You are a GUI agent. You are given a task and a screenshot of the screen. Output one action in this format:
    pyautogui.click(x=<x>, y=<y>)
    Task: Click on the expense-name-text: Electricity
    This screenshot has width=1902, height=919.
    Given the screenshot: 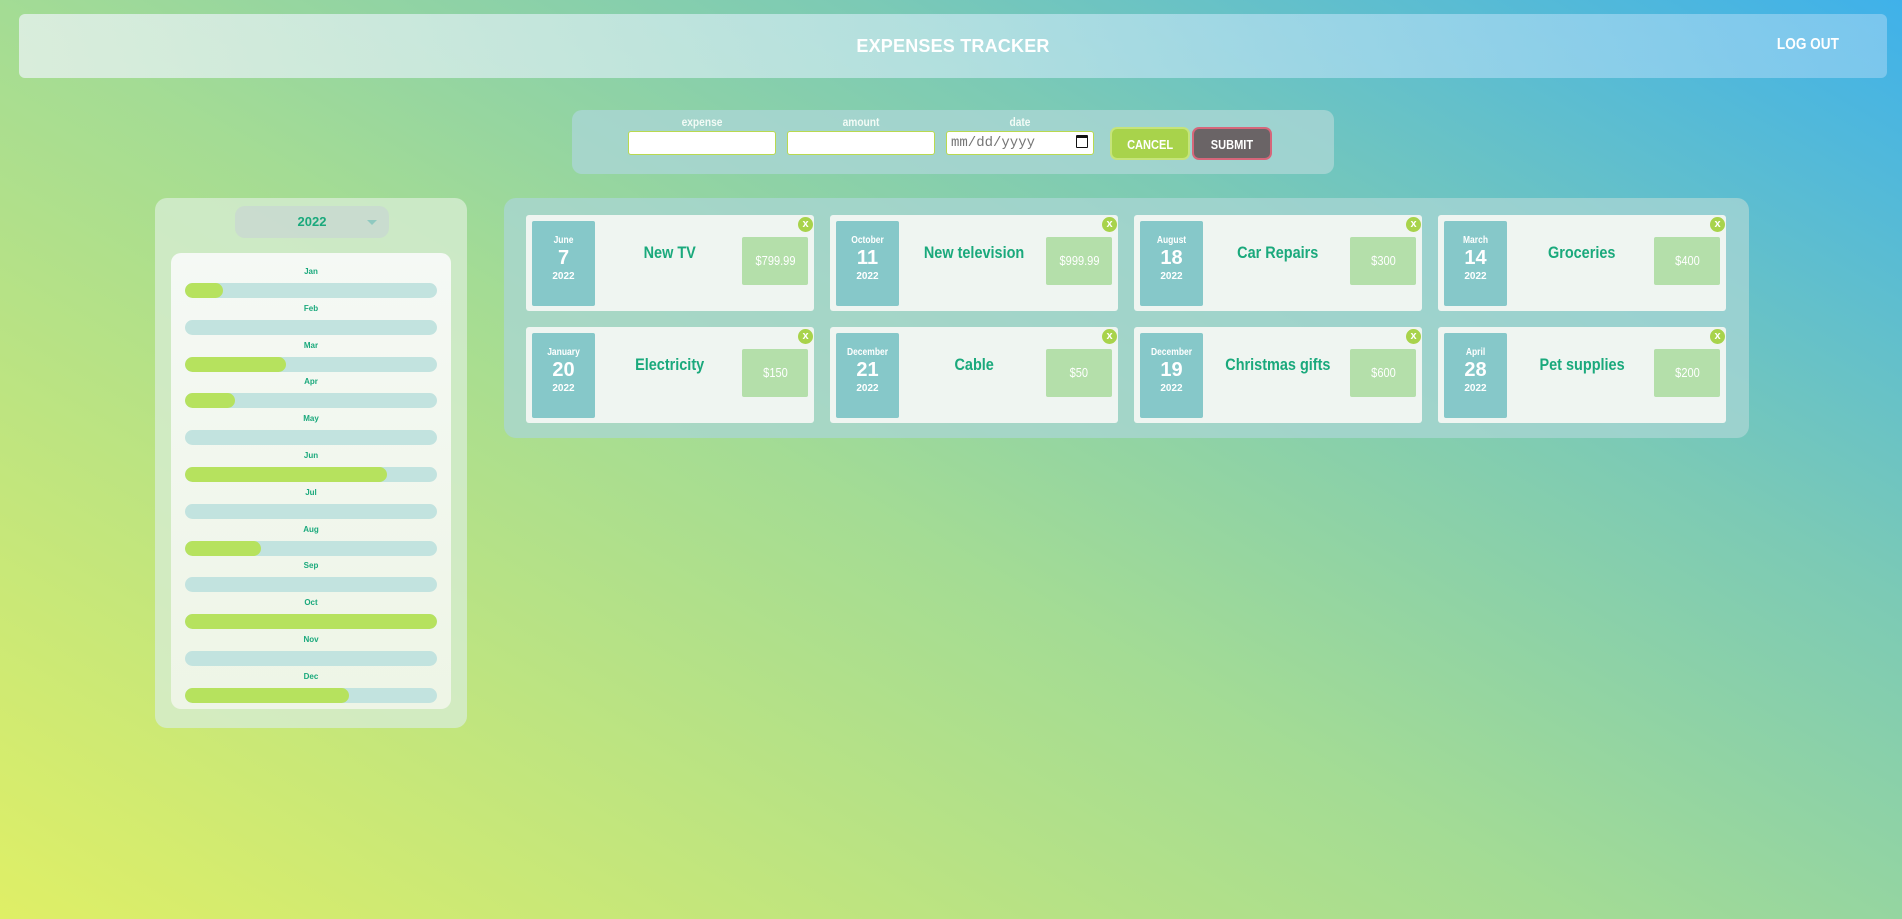 What is the action you would take?
    pyautogui.click(x=670, y=364)
    